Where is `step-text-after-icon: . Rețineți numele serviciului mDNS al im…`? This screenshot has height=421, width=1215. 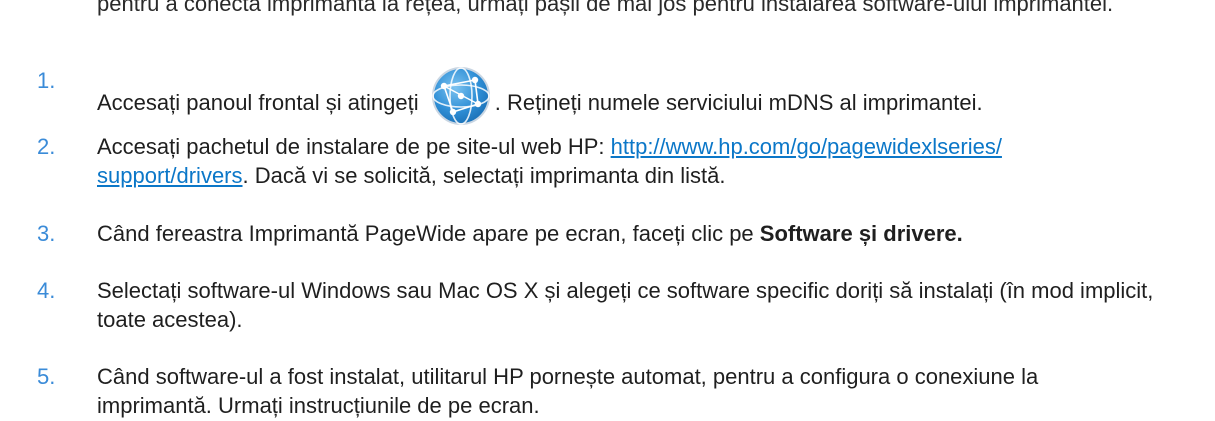 step-text-after-icon: . Rețineți numele serviciului mDNS al im… is located at coordinates (738, 102).